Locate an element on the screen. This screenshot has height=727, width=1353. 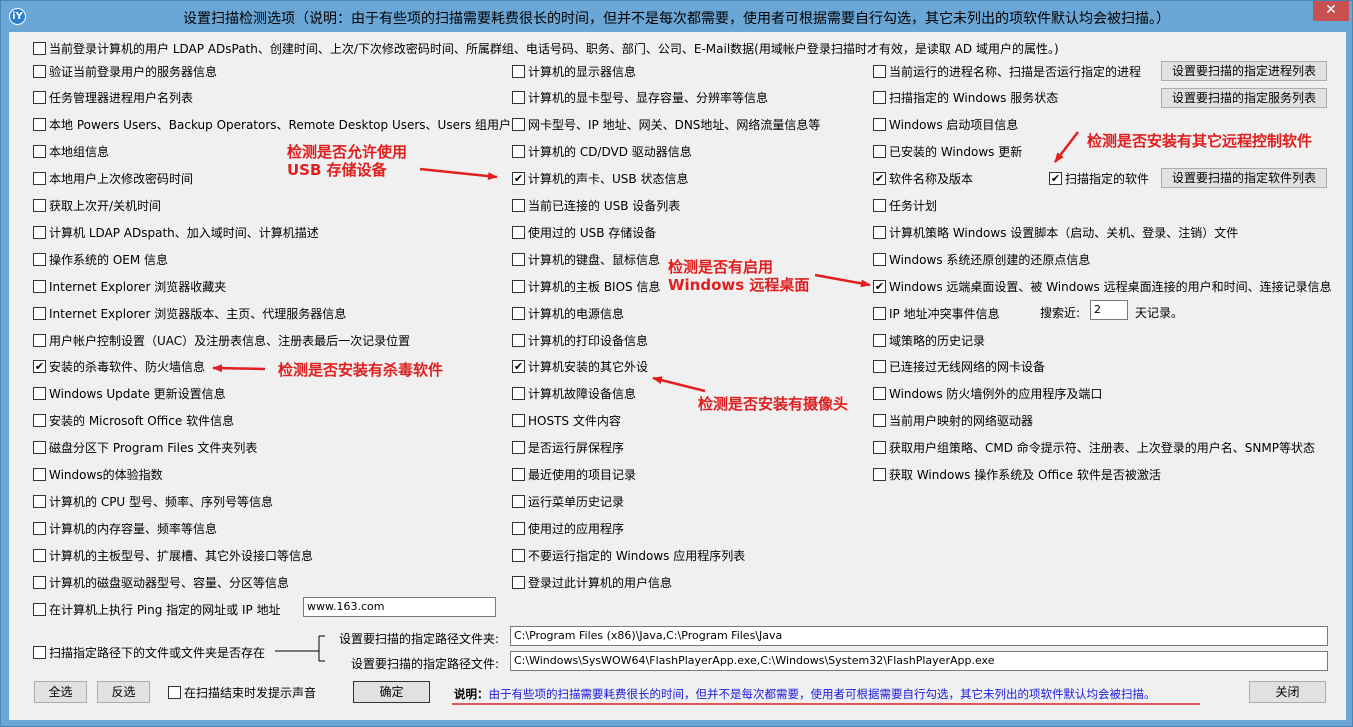
col2-option: 是否运行屏保程序 is located at coordinates (568, 448).